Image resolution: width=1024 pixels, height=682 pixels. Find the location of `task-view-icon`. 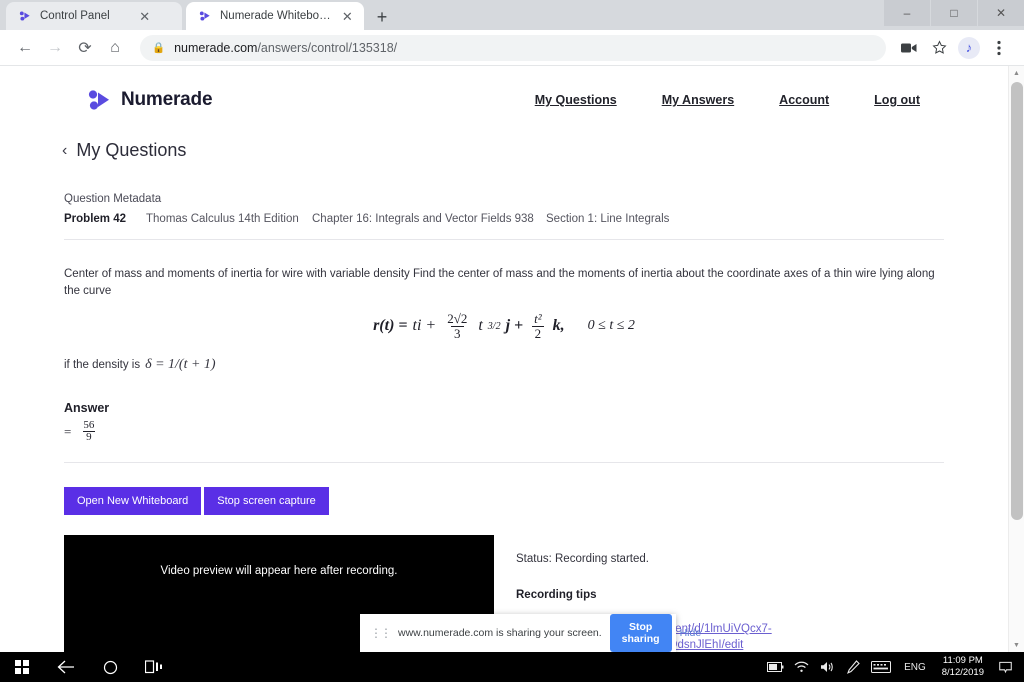

task-view-icon is located at coordinates (154, 667).